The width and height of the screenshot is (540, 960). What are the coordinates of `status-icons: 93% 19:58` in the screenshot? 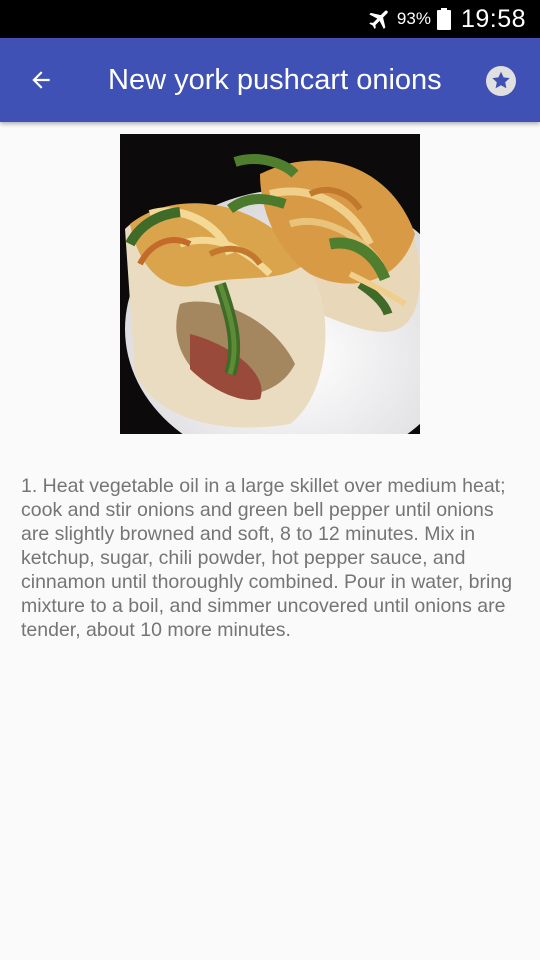 It's located at (446, 19).